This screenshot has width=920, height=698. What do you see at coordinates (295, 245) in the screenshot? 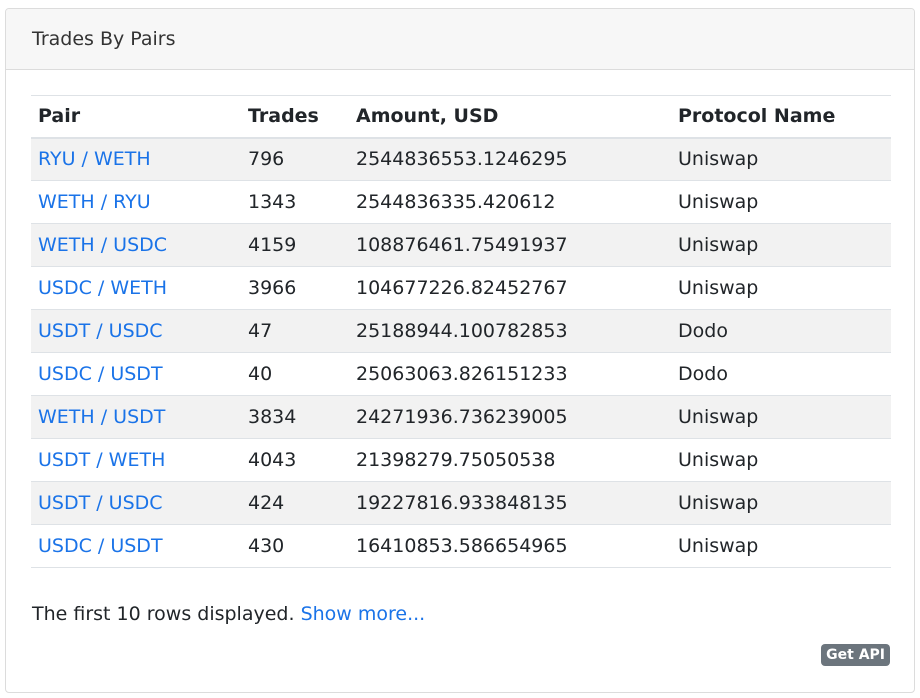
I see `trades-cell: 4159` at bounding box center [295, 245].